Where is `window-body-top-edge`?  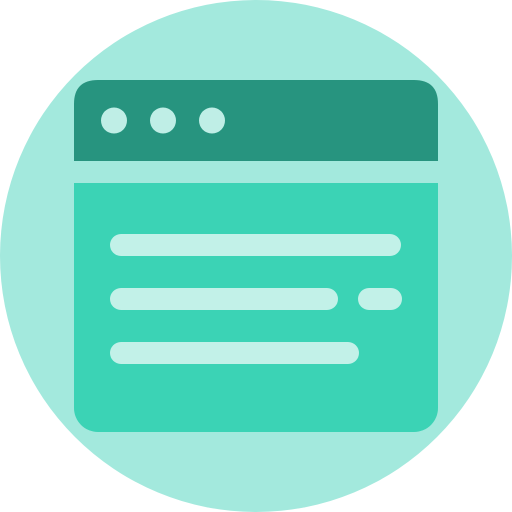
window-body-top-edge is located at coordinates (256, 198).